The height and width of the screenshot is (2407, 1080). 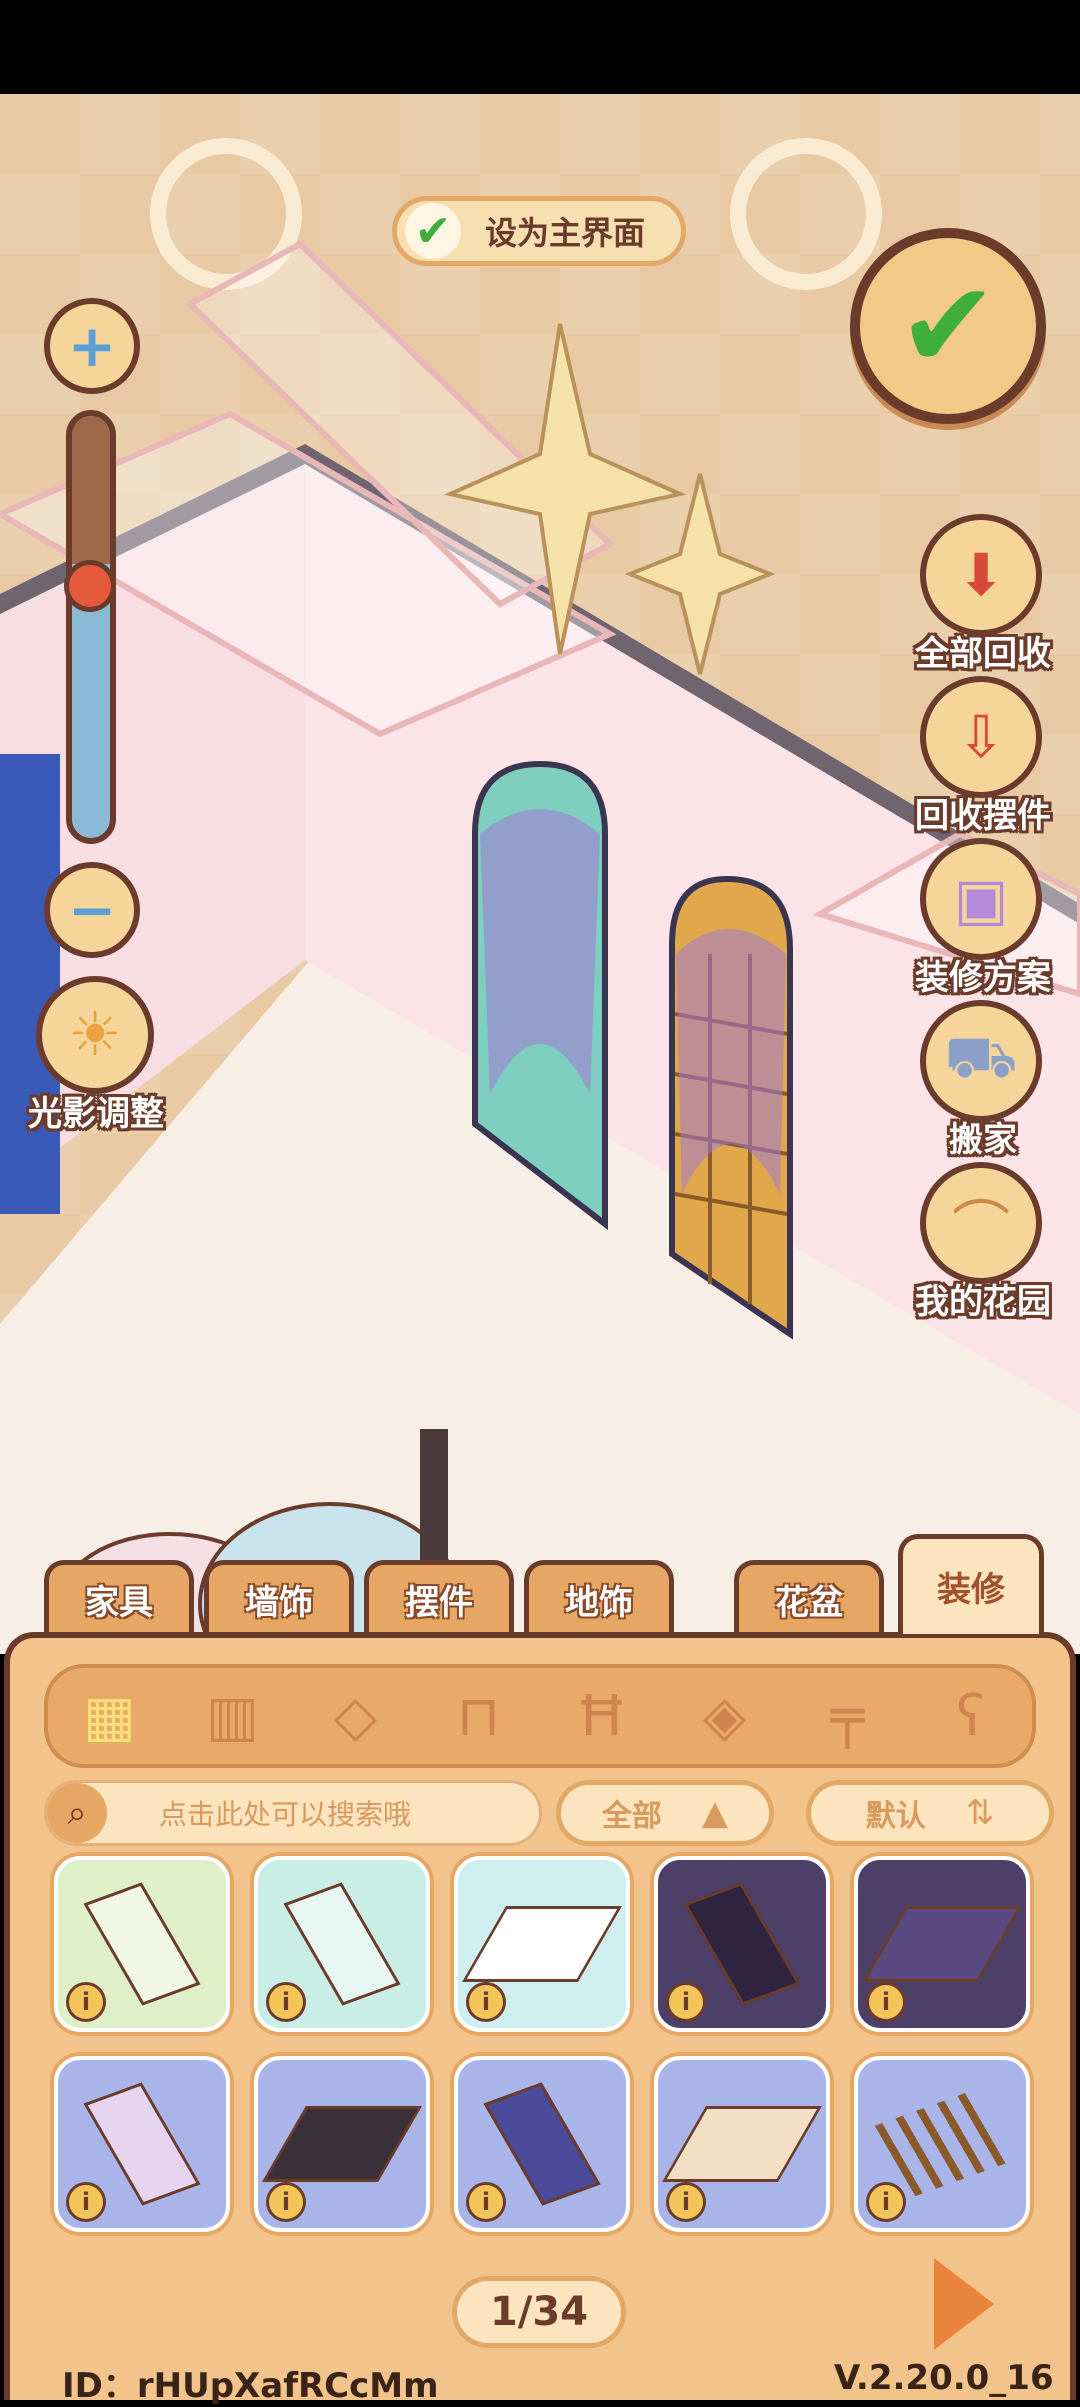 What do you see at coordinates (983, 1302) in the screenshot?
I see `my-garden-label: 我的花园` at bounding box center [983, 1302].